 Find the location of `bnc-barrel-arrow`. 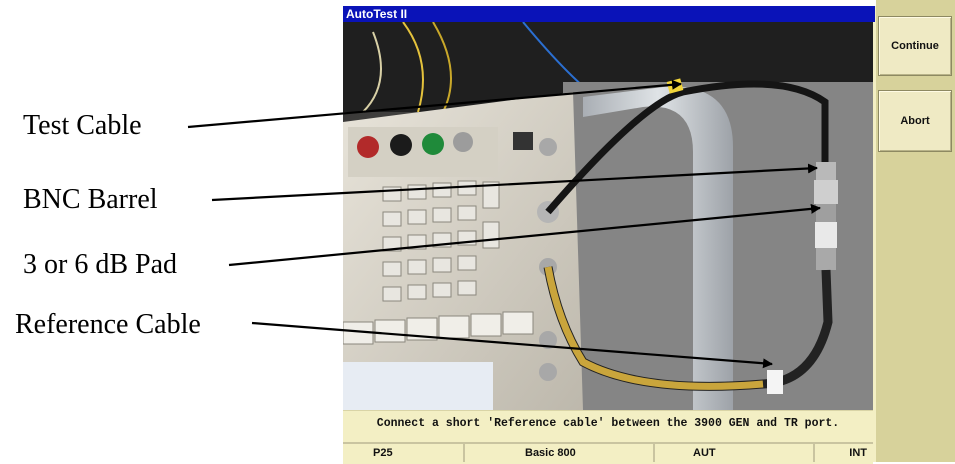

bnc-barrel-arrow is located at coordinates (514, 182).